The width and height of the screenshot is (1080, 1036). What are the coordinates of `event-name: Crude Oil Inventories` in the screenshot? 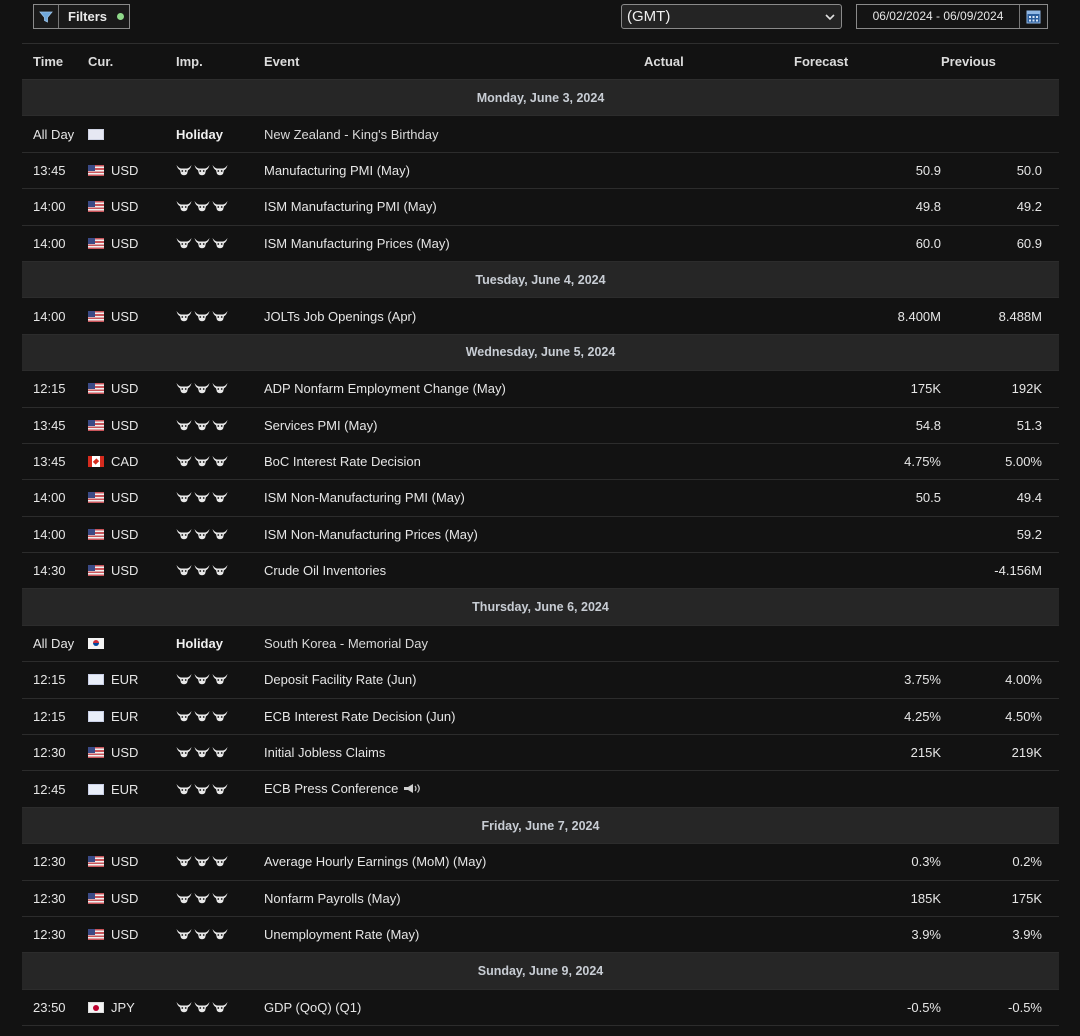 It's located at (325, 570).